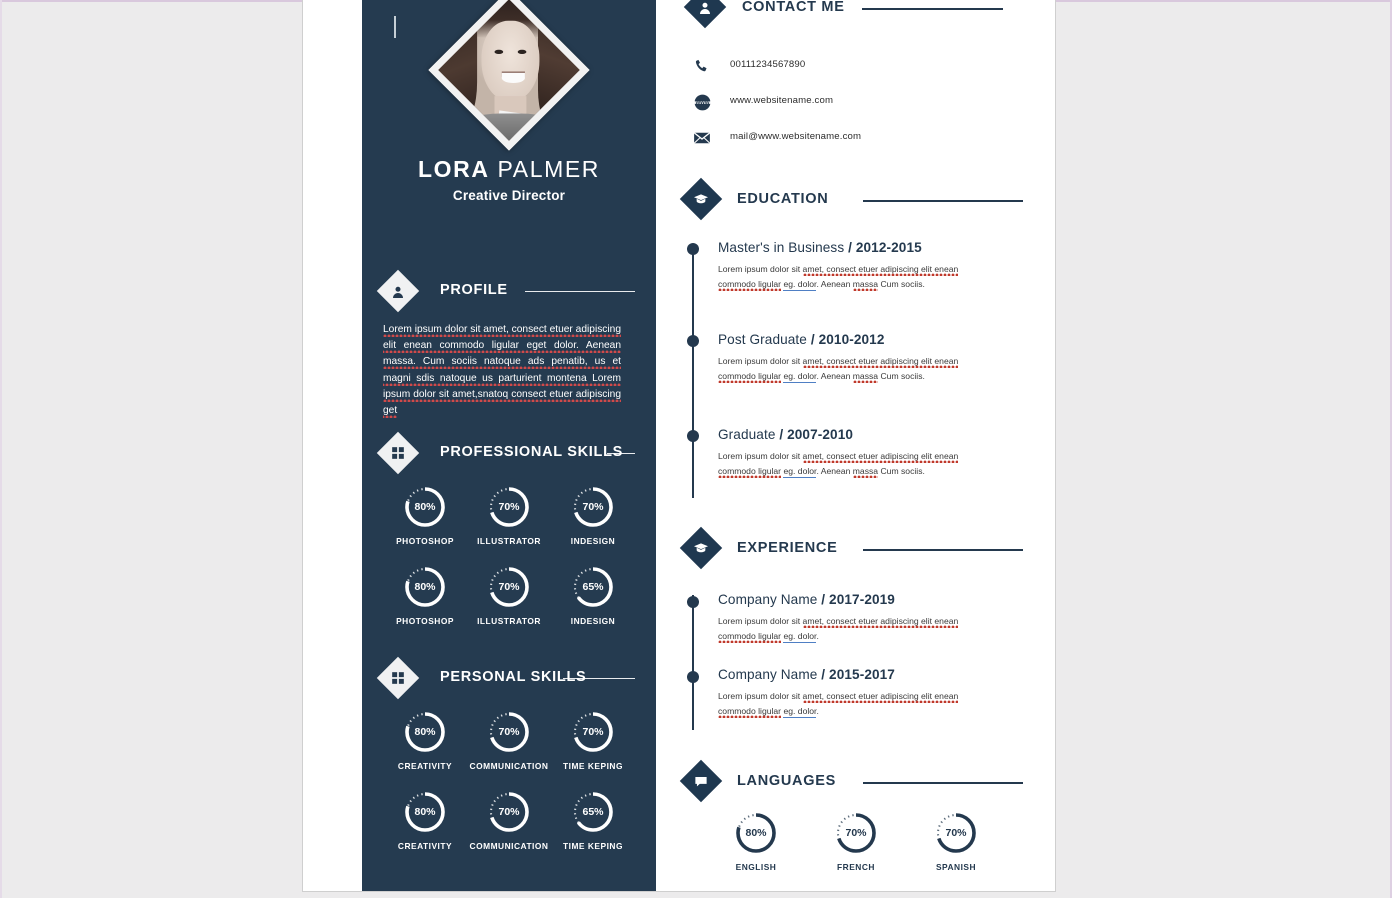 The height and width of the screenshot is (898, 1392). Describe the element at coordinates (509, 541) in the screenshot. I see `skill-label: ILLUSTRATOR` at that location.